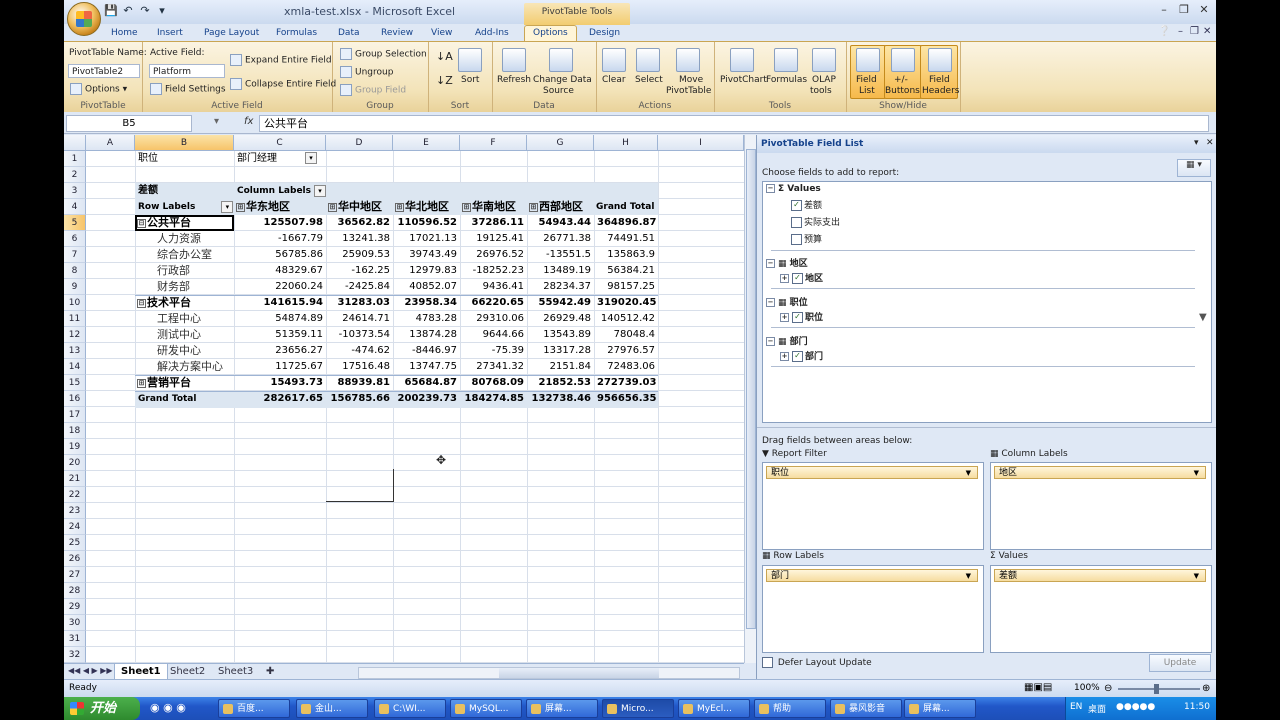 This screenshot has width=1280, height=720. I want to click on pivot-value-cell: -474.62, so click(359, 351).